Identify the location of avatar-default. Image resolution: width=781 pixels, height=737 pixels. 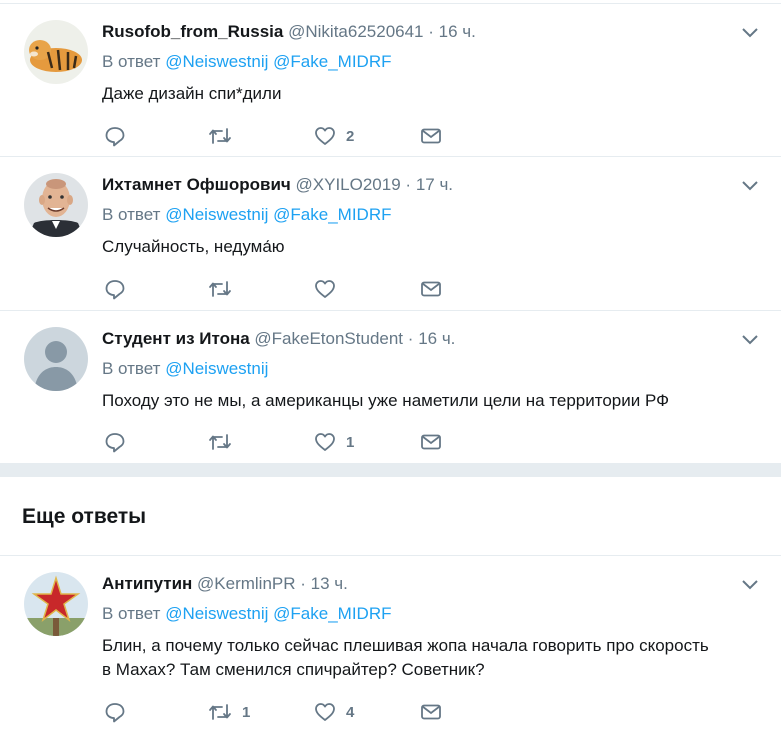
(56, 359).